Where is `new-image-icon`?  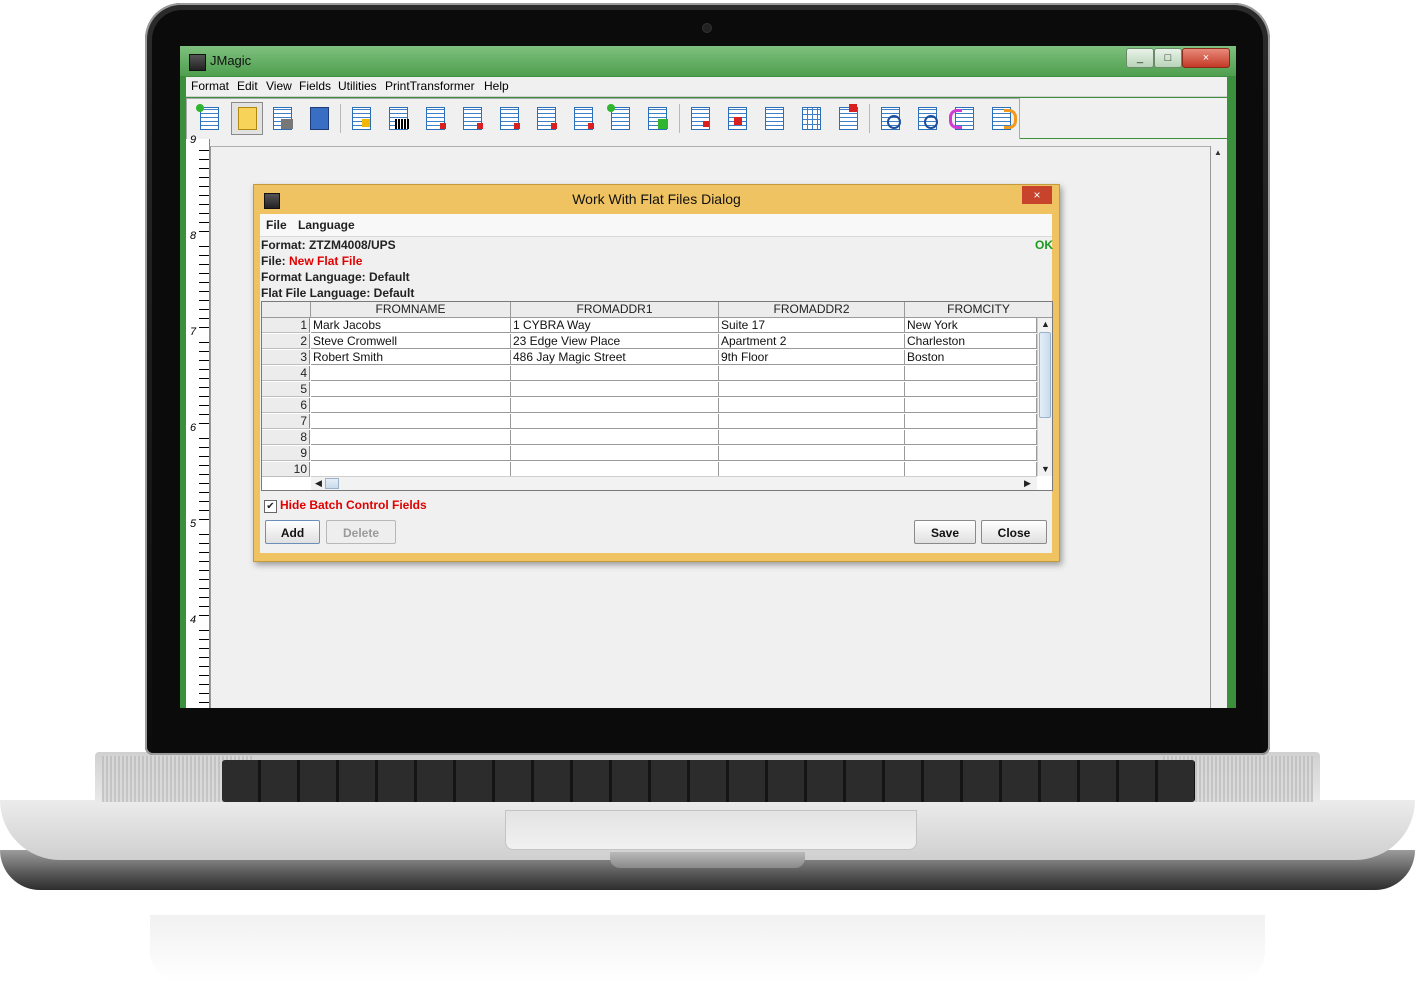
new-image-icon is located at coordinates (620, 118).